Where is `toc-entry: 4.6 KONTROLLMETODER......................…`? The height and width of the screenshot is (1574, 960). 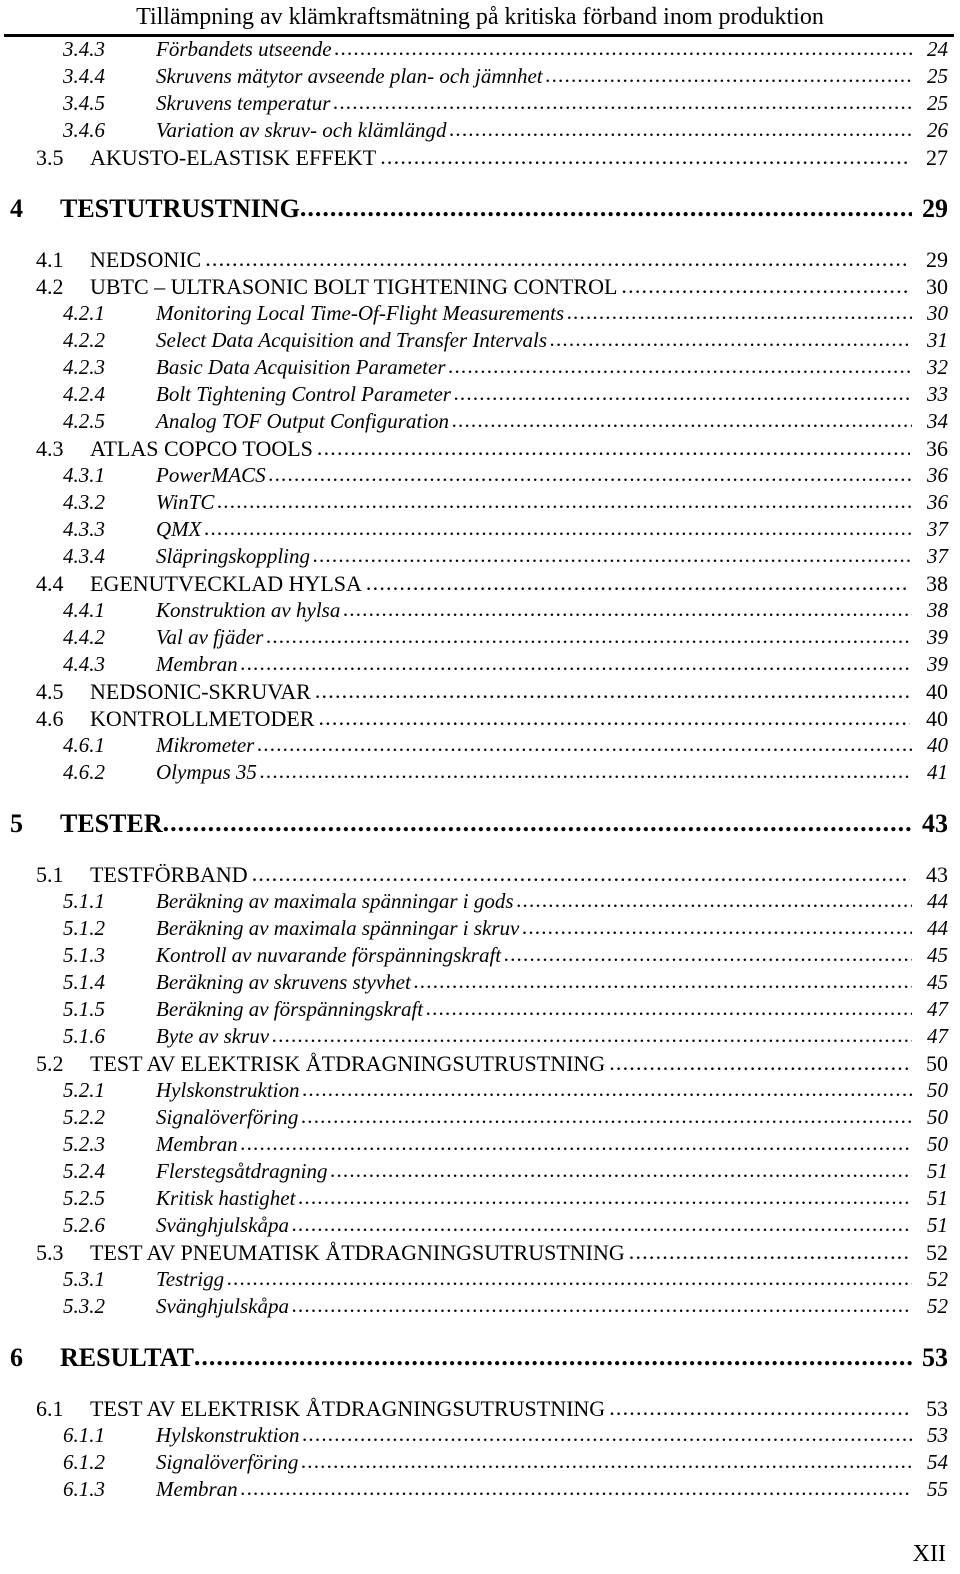
toc-entry: 4.6 KONTROLLMETODER......................… is located at coordinates (478, 719).